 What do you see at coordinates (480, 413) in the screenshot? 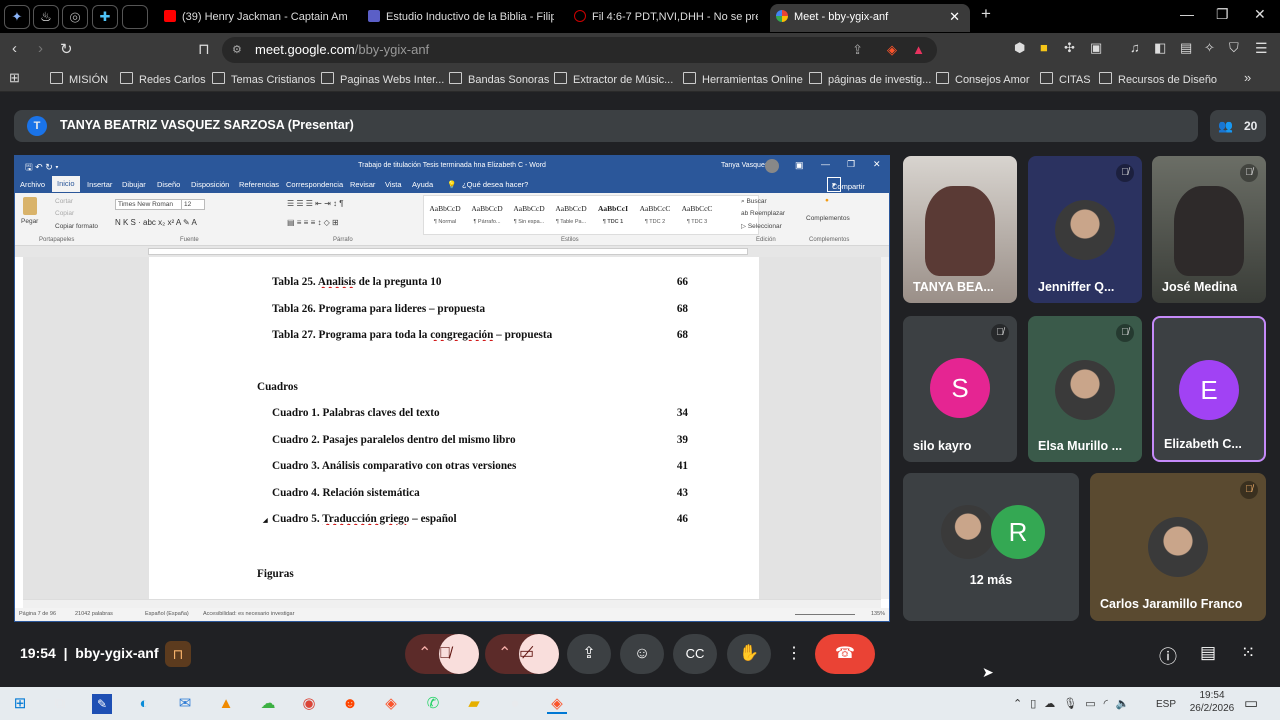
I see `toc-entry: Cuadro 1. Palabras claves del texto 34` at bounding box center [480, 413].